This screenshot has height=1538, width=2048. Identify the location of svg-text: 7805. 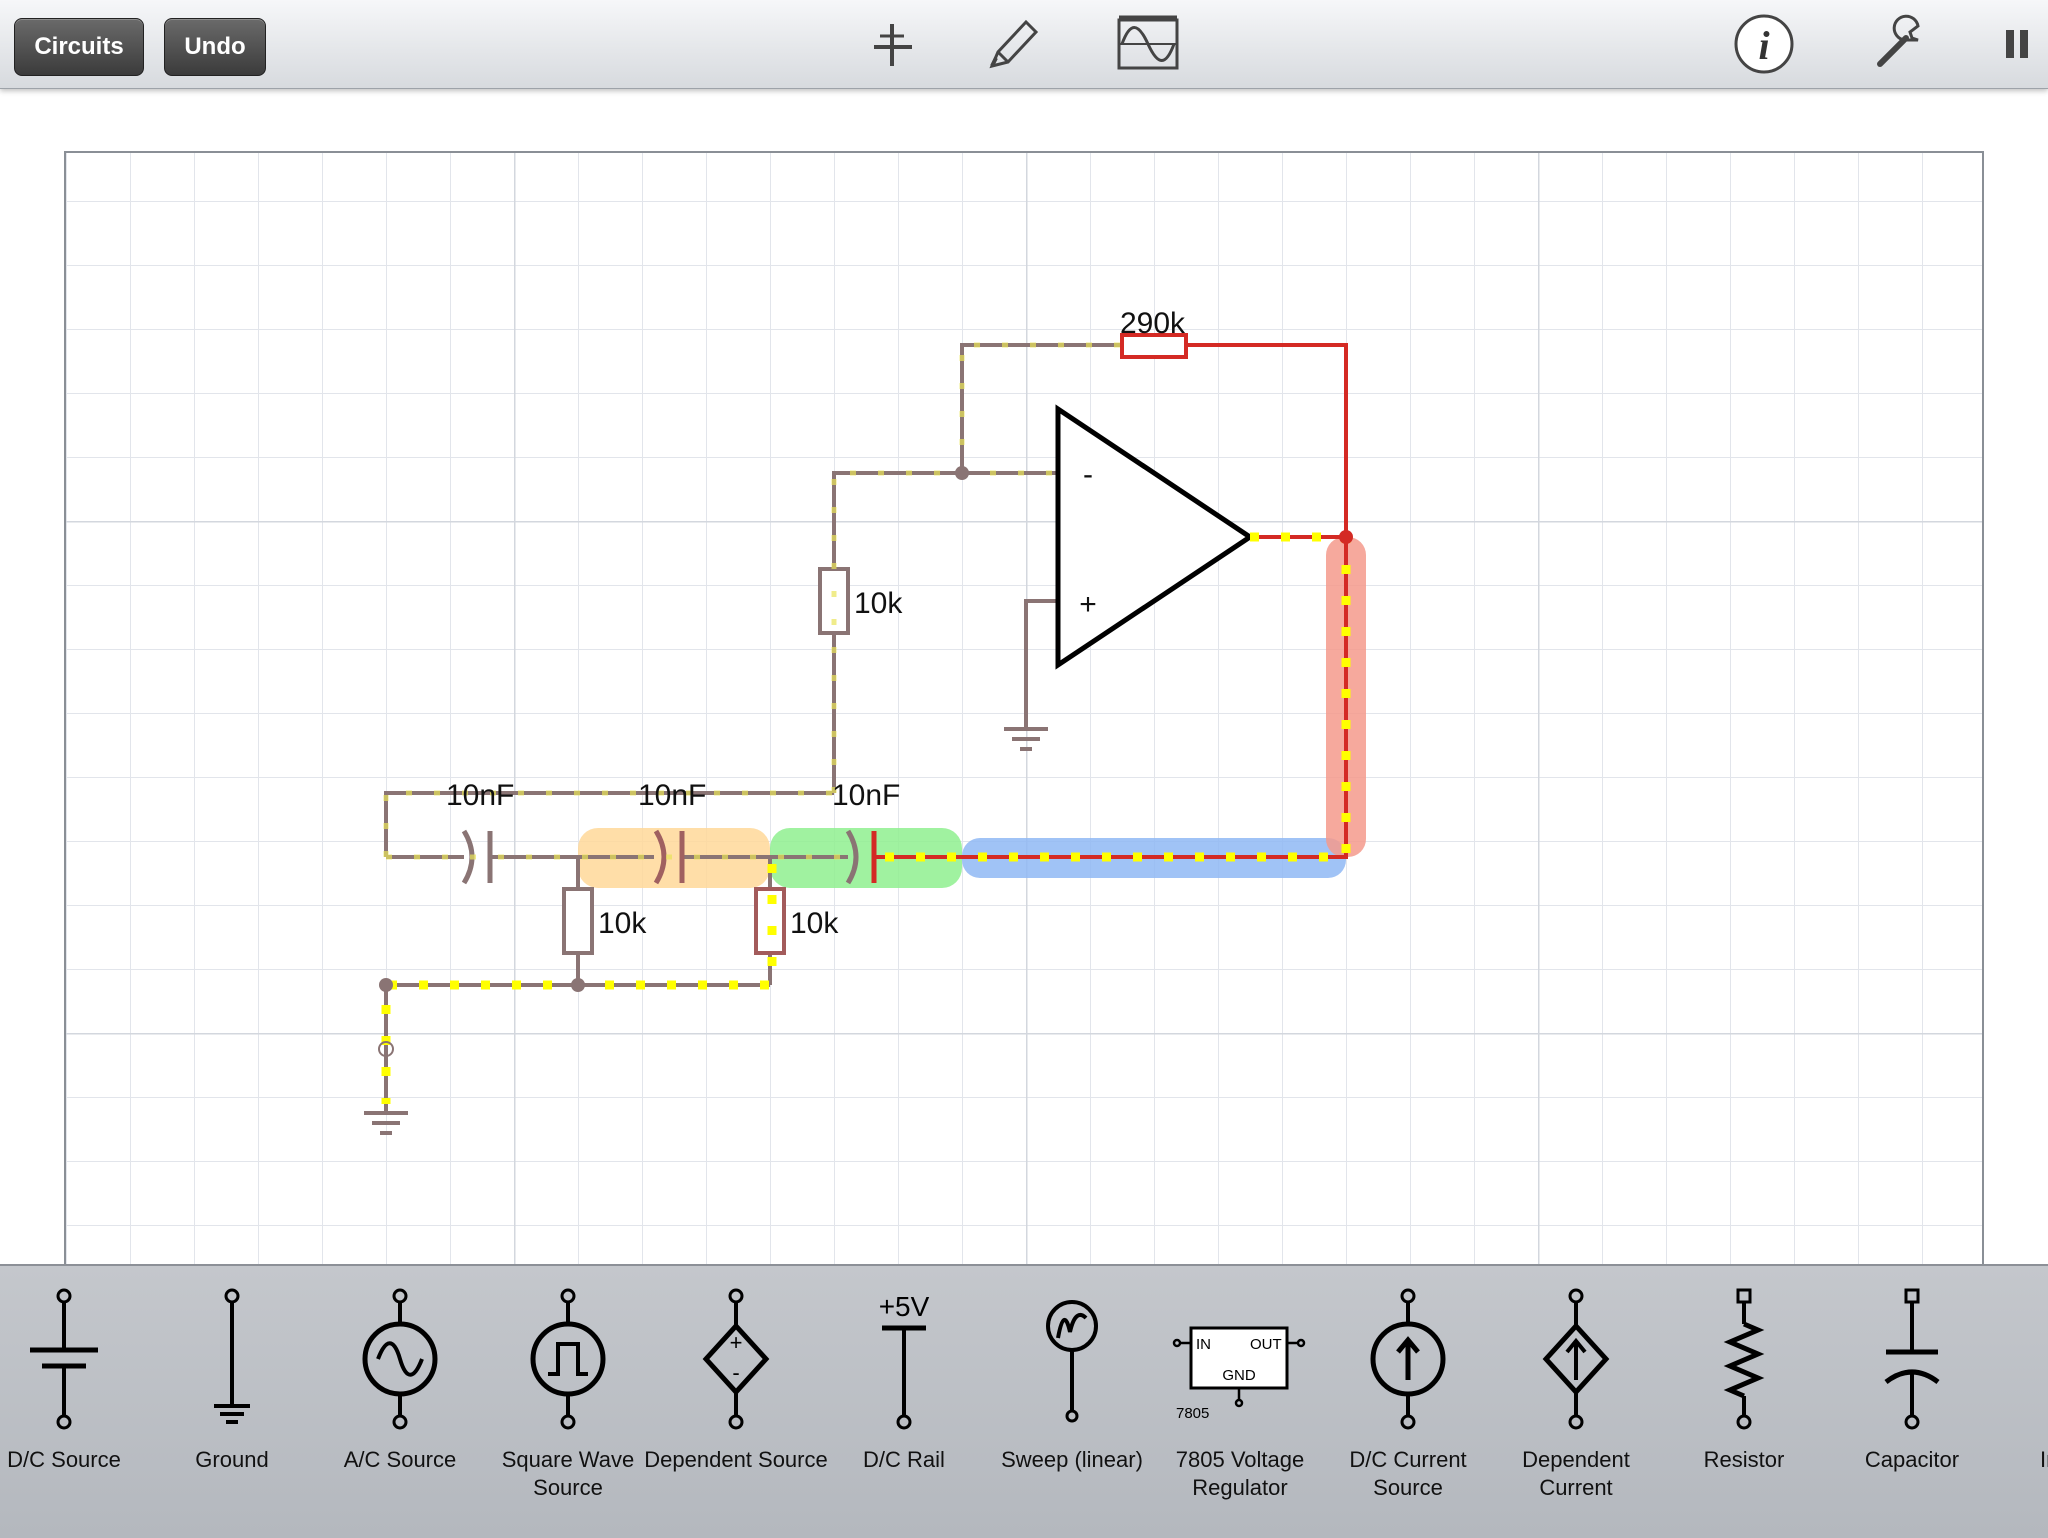
(1192, 1413).